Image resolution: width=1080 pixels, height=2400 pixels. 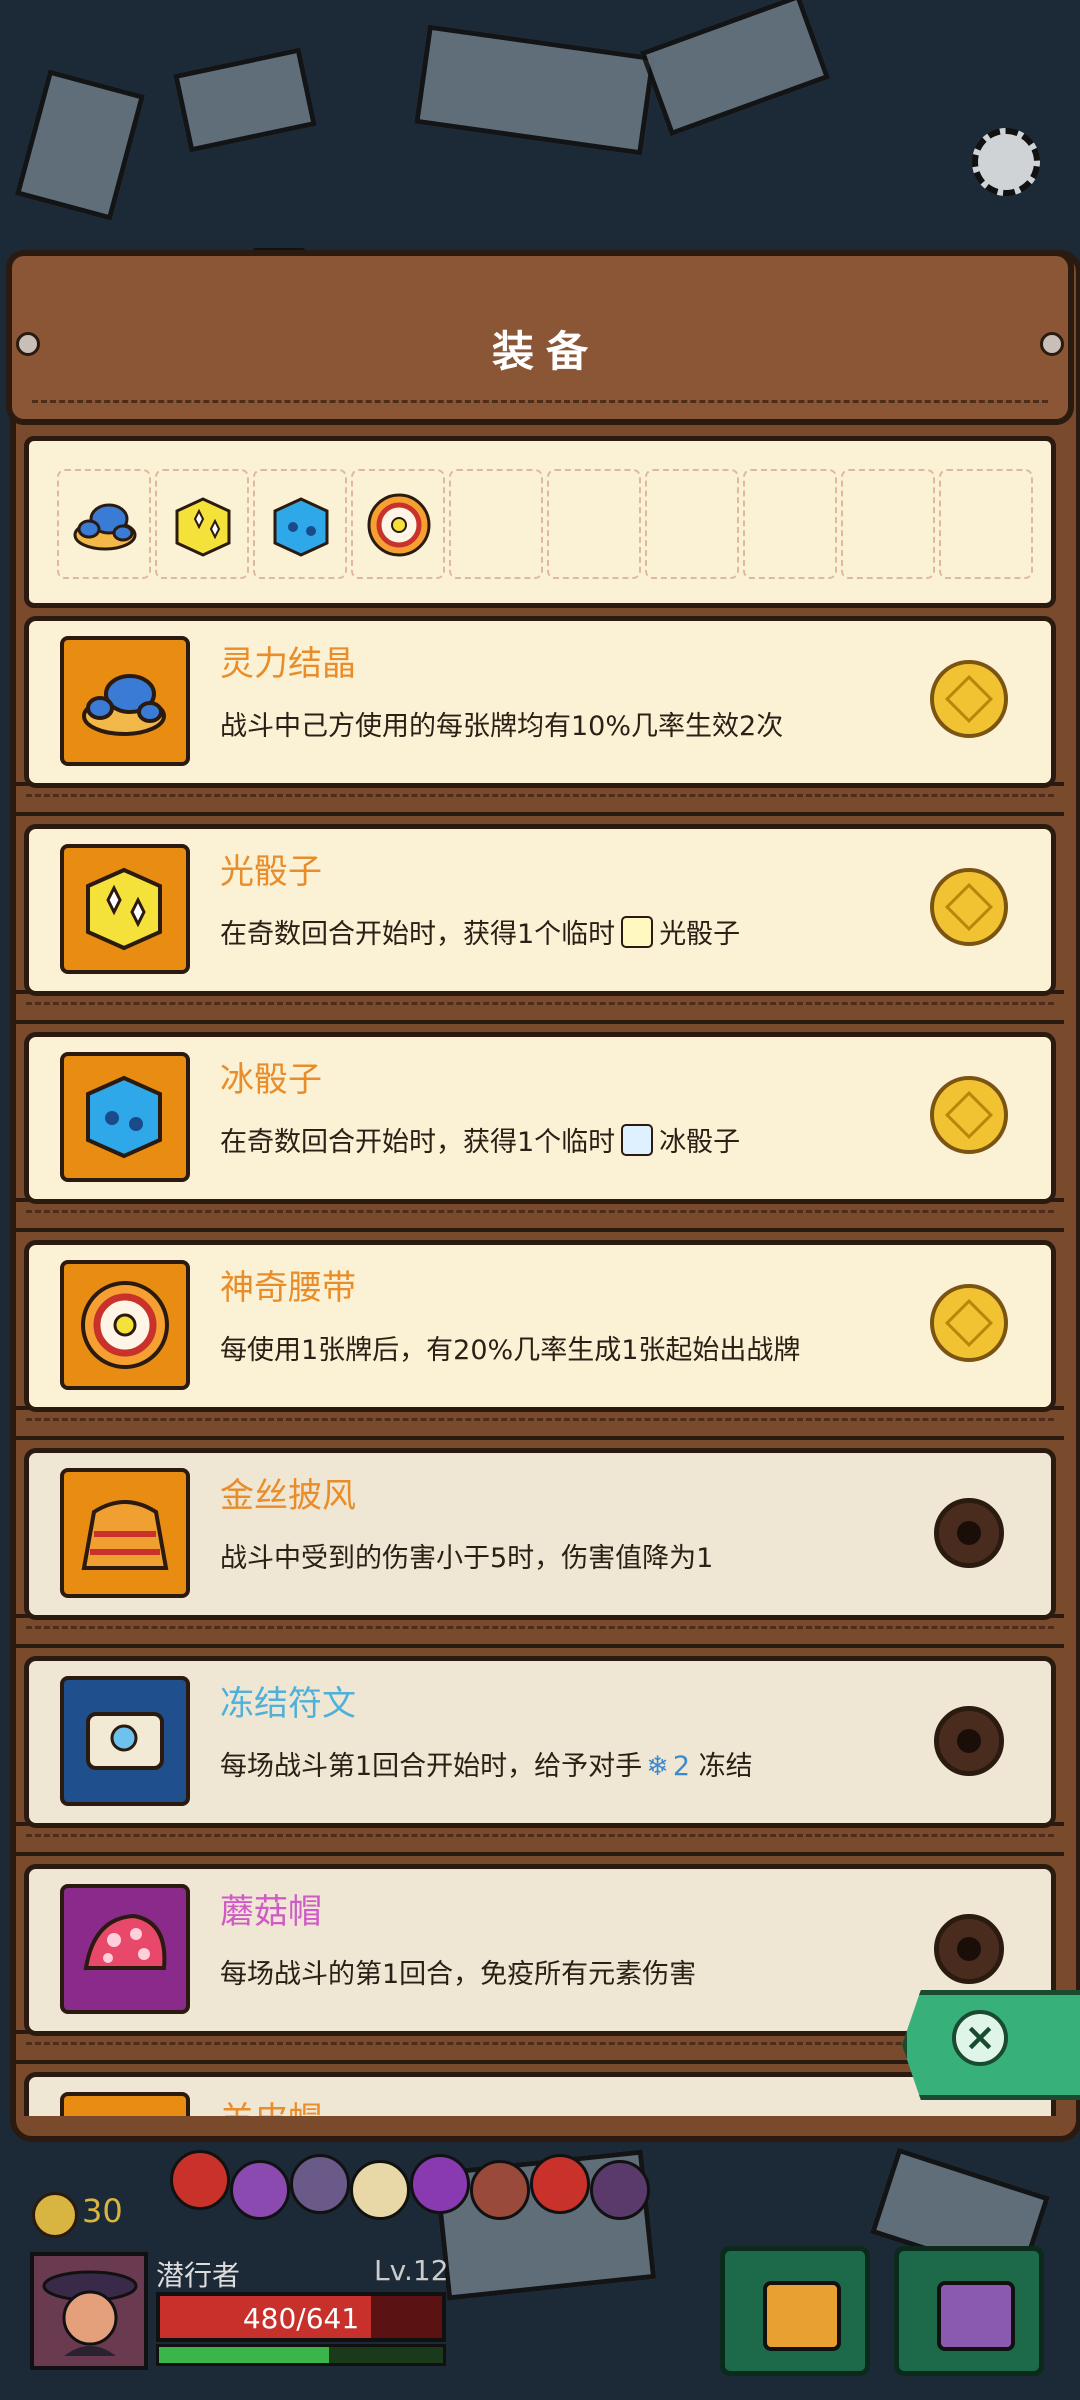 What do you see at coordinates (502, 726) in the screenshot?
I see `item-description: 战斗中己方使用的每张牌均有10%几率生效2次` at bounding box center [502, 726].